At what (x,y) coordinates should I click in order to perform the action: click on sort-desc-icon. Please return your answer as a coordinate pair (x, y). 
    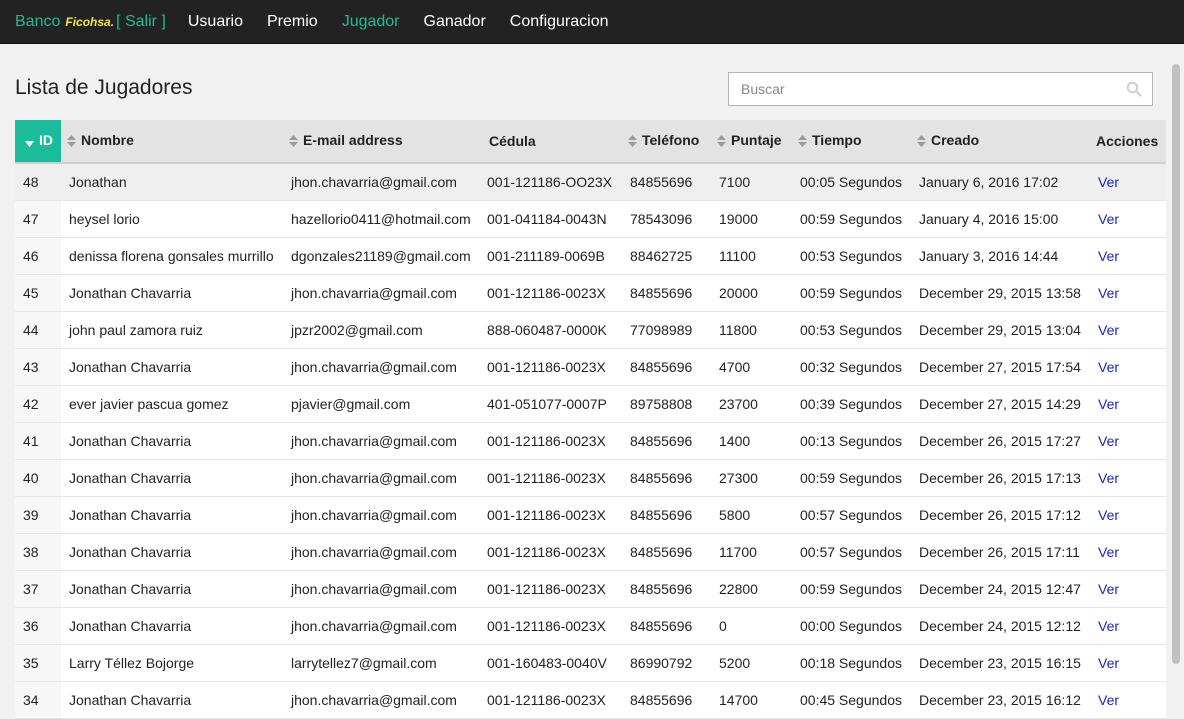
    Looking at the image, I should click on (30, 142).